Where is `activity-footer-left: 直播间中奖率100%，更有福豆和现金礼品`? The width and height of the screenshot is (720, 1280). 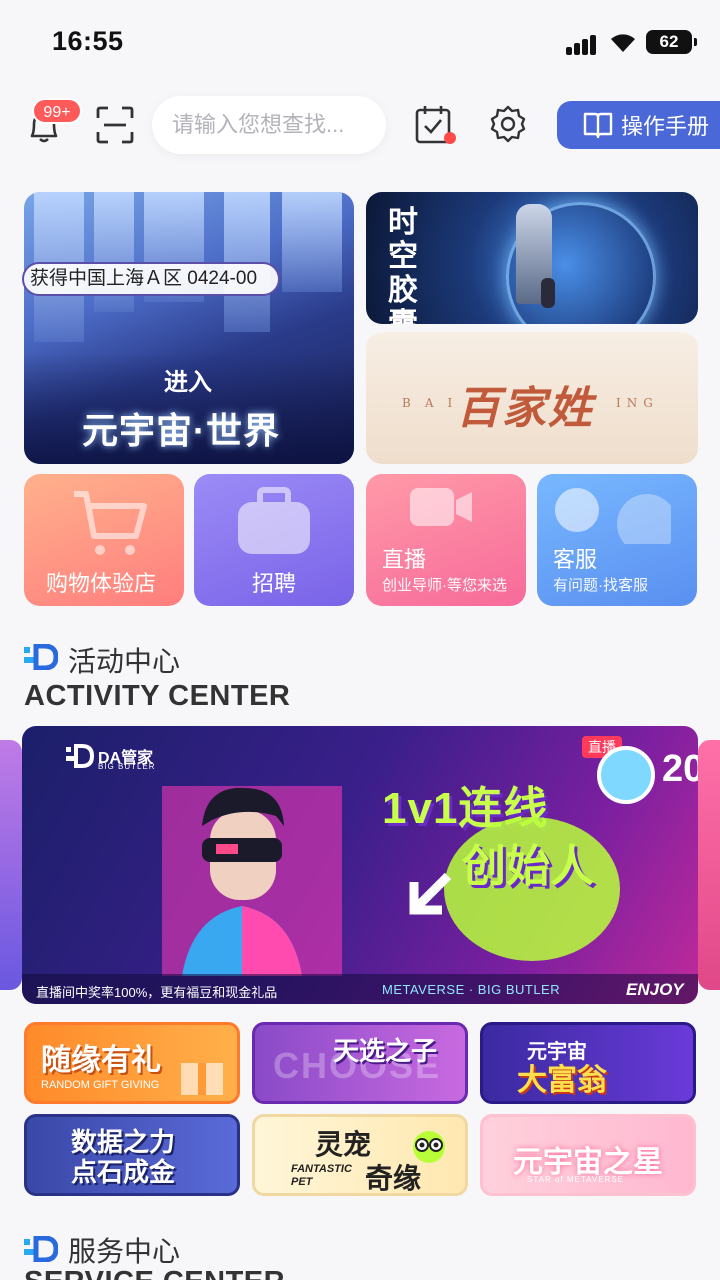
activity-footer-left: 直播间中奖率100%，更有福豆和现金礼品 is located at coordinates (157, 992).